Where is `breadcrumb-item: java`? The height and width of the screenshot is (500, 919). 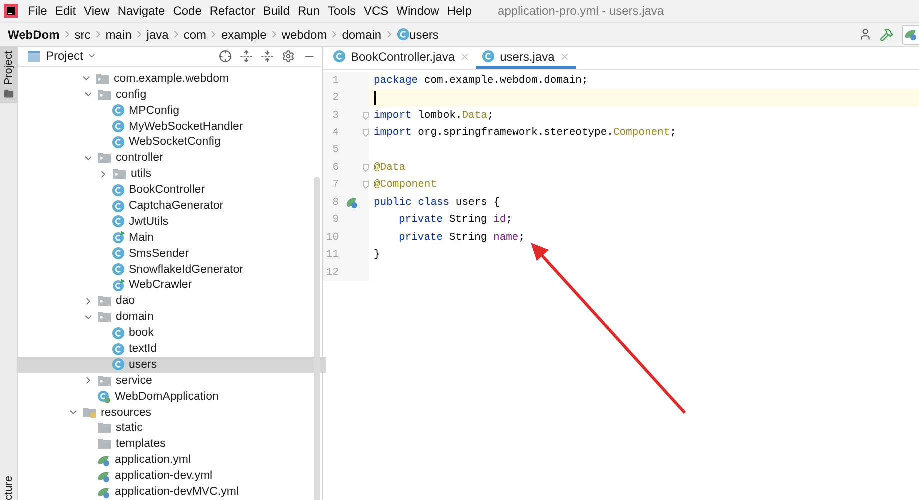
breadcrumb-item: java is located at coordinates (157, 35).